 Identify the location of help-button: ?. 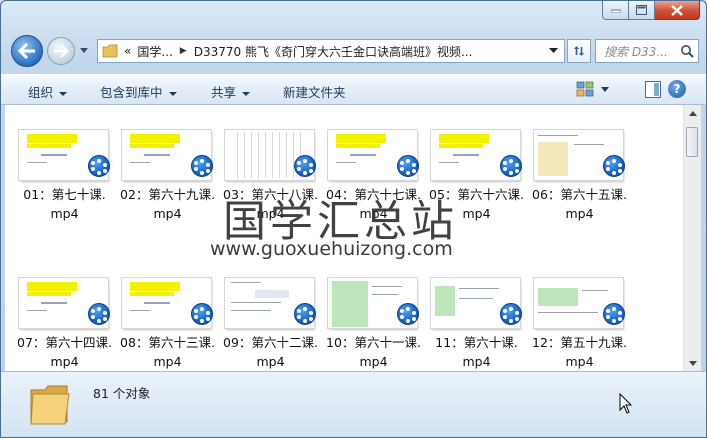
(677, 89).